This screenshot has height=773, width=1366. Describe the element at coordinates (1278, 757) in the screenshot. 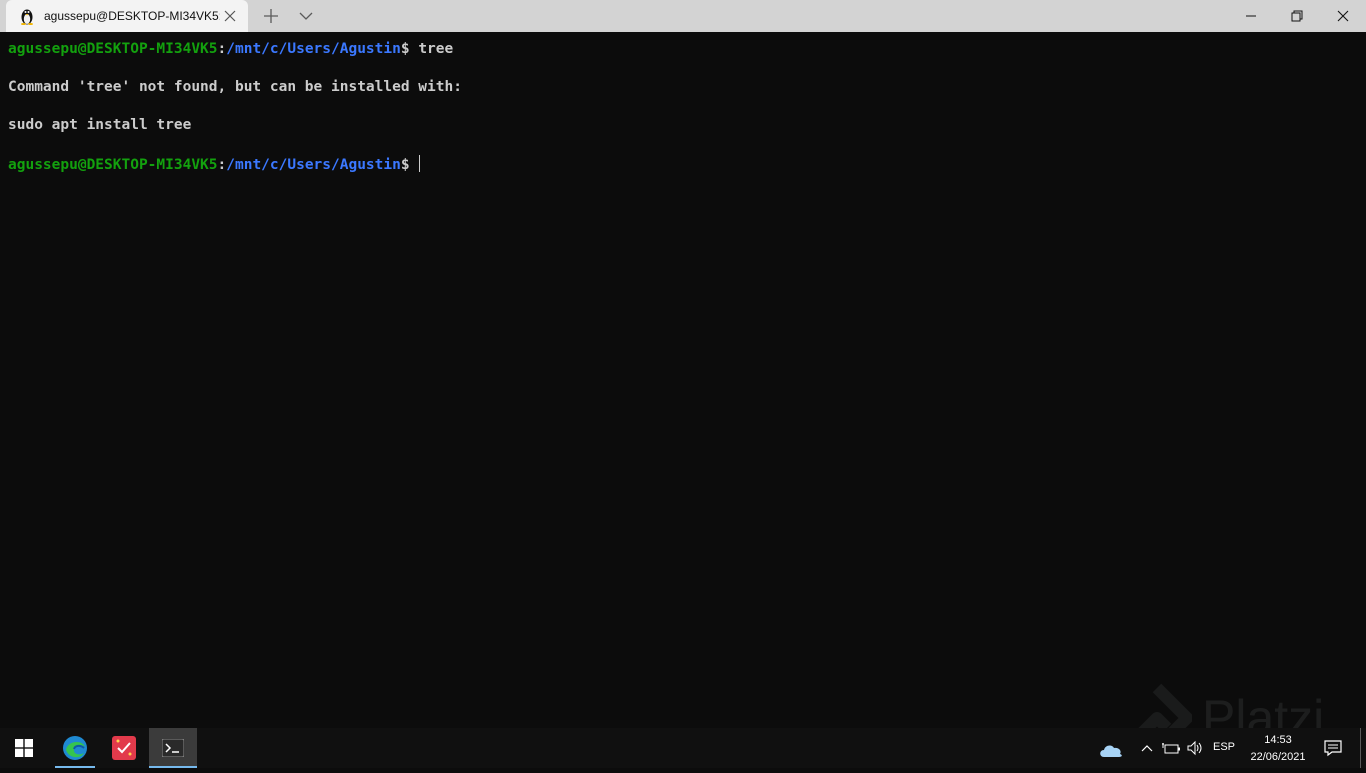

I see `clock-date: 22/06/2021` at that location.